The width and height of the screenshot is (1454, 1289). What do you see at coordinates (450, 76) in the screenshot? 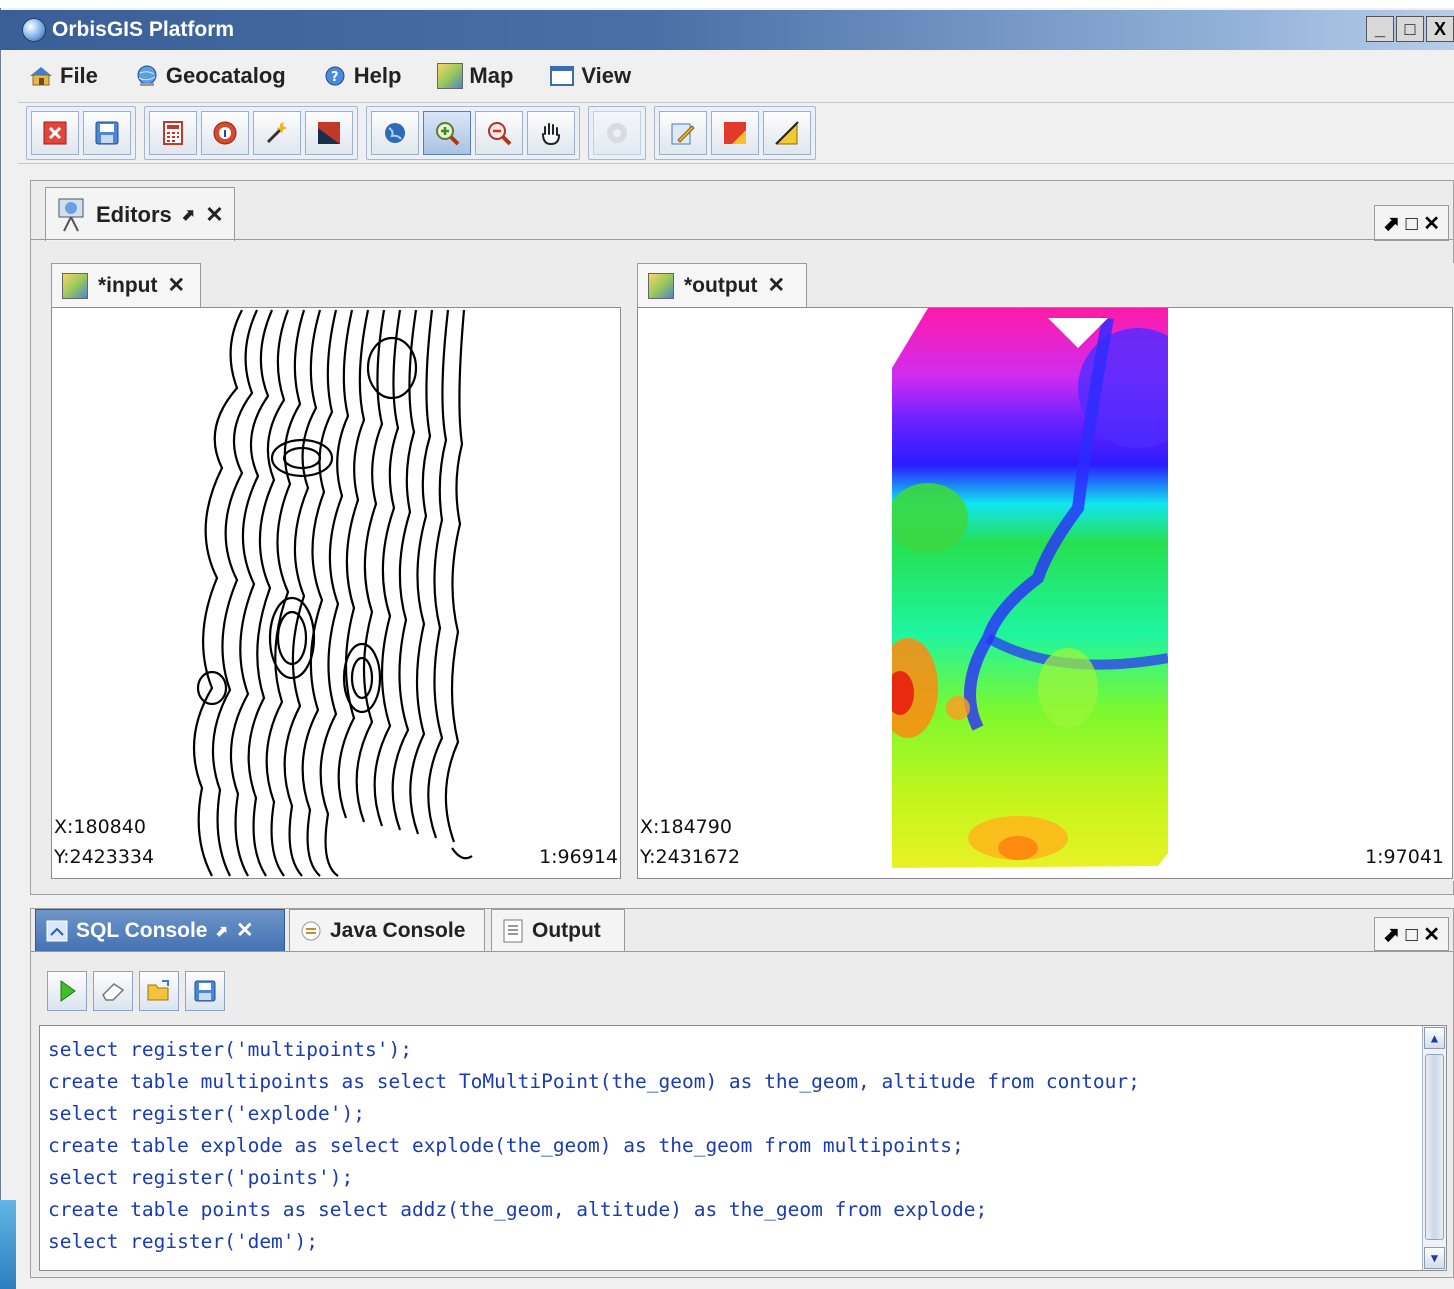
I see `map-icon` at bounding box center [450, 76].